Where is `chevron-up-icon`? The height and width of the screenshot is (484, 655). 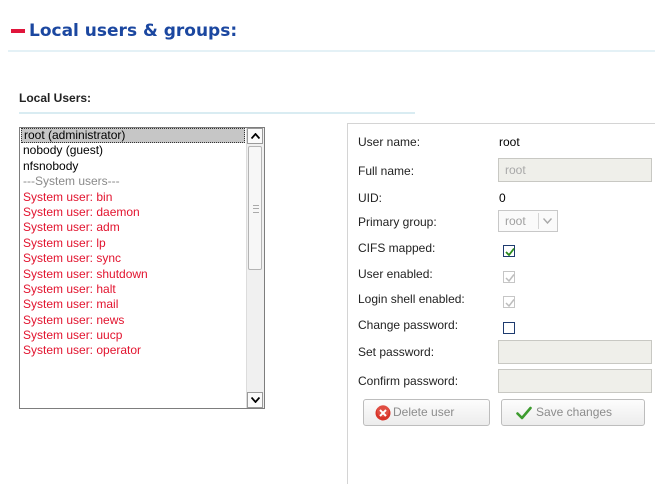 chevron-up-icon is located at coordinates (255, 136).